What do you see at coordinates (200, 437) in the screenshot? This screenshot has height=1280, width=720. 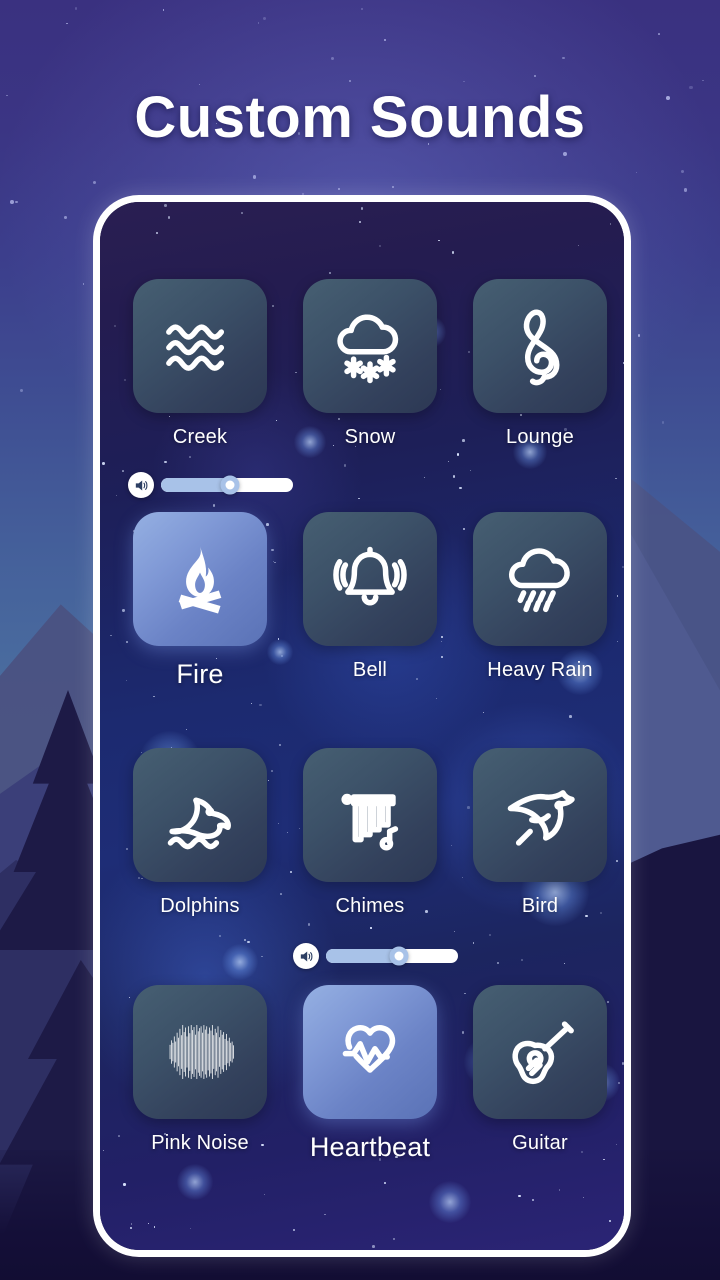 I see `sound-tile-label: Creek` at bounding box center [200, 437].